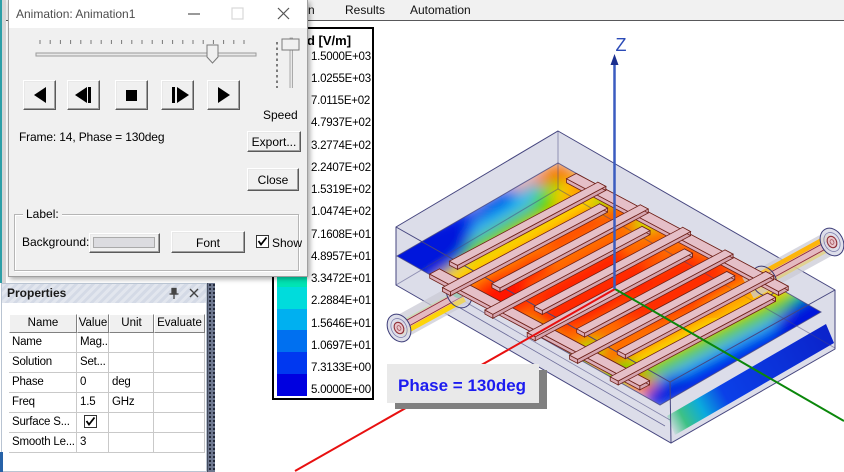  What do you see at coordinates (621, 45) in the screenshot?
I see `svg-text: Z` at bounding box center [621, 45].